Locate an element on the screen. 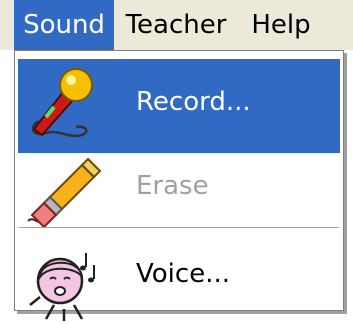 Image resolution: width=353 pixels, height=324 pixels. menu-help: Help is located at coordinates (281, 25).